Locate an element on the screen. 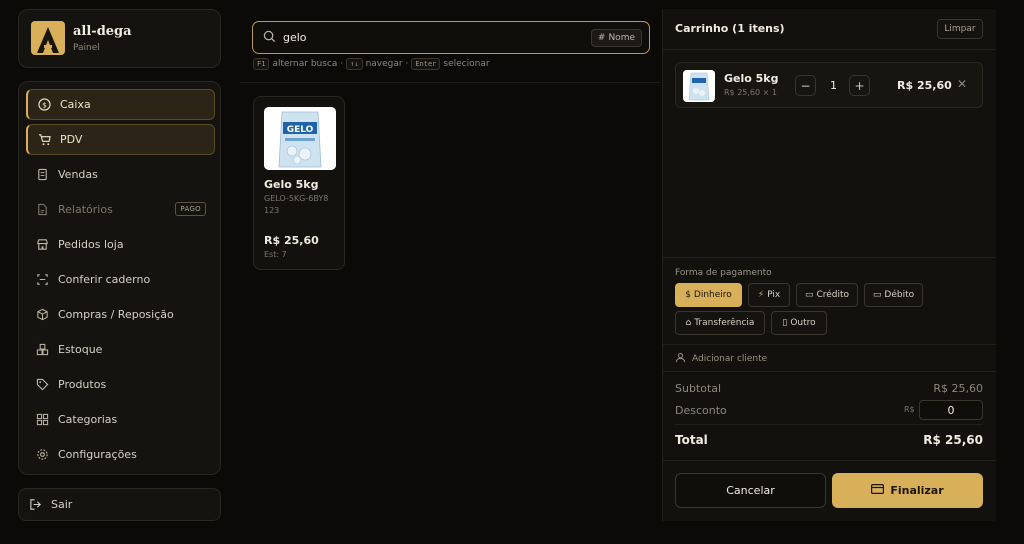 This screenshot has width=1024, height=544. payment-label: Forma de pagamento is located at coordinates (723, 273).